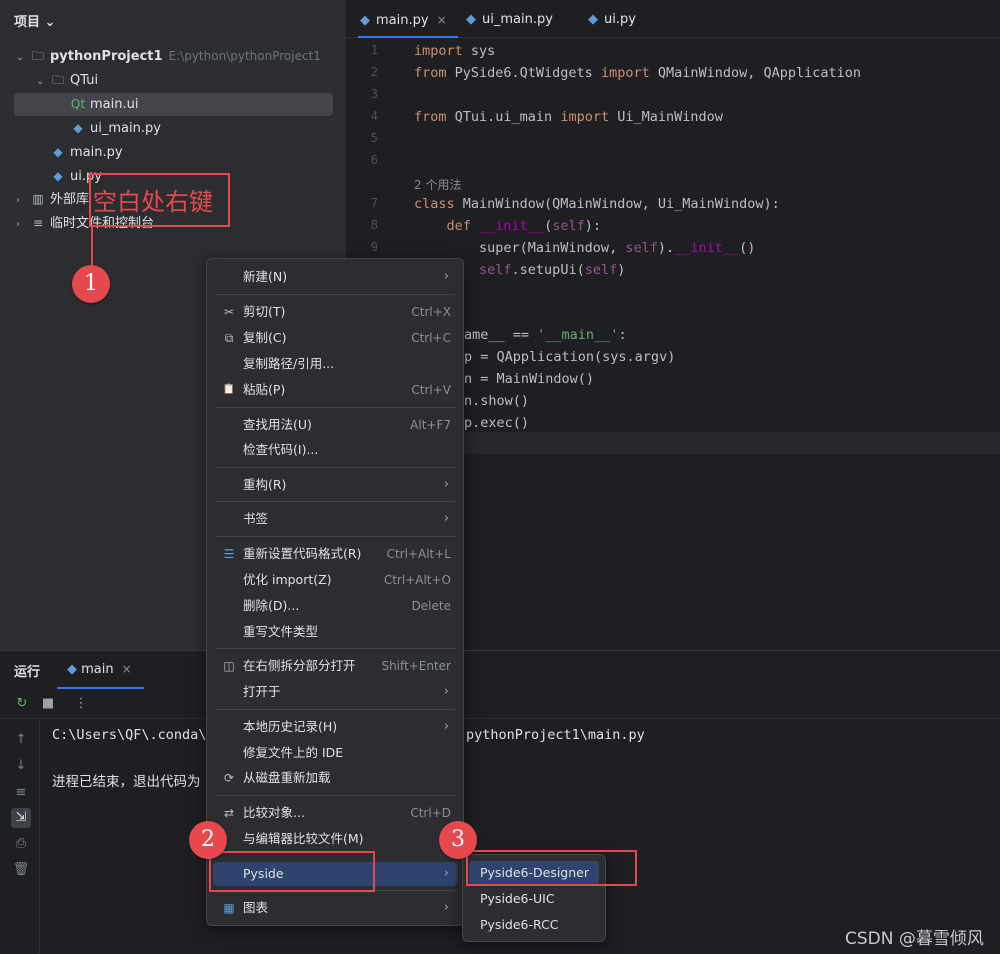 The image size is (1000, 954). I want to click on split-view-icon: ◫, so click(229, 666).